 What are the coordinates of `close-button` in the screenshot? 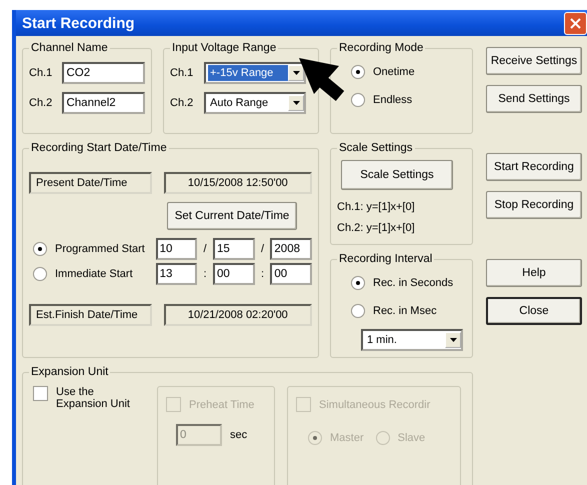 It's located at (575, 23).